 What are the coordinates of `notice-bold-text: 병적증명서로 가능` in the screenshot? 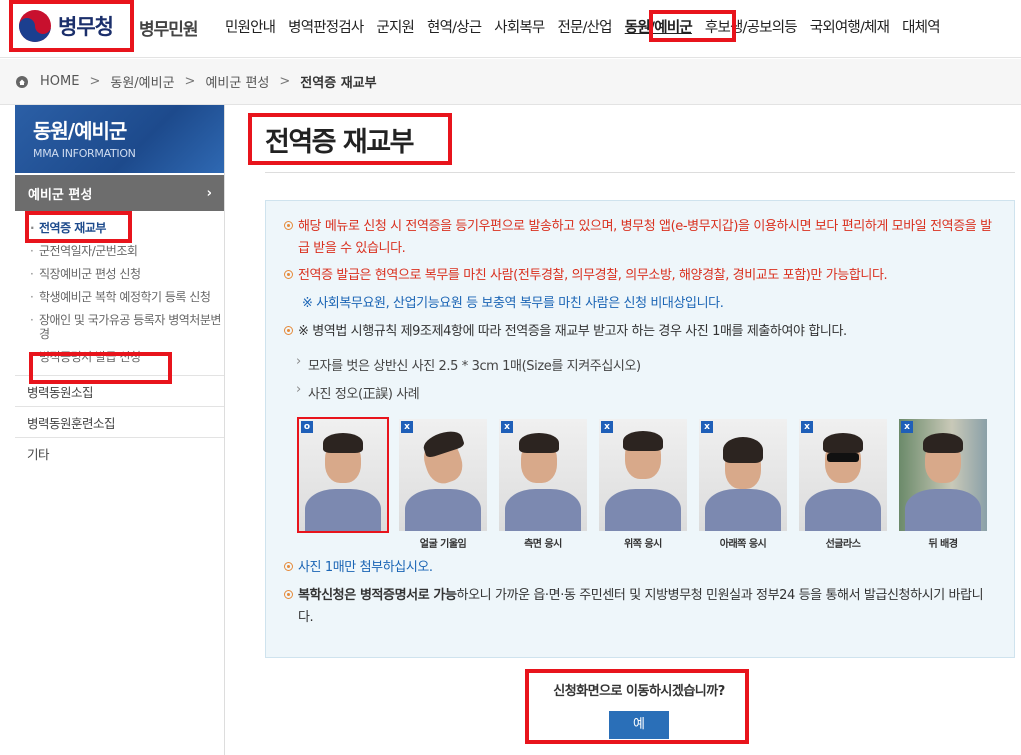 It's located at (408, 595).